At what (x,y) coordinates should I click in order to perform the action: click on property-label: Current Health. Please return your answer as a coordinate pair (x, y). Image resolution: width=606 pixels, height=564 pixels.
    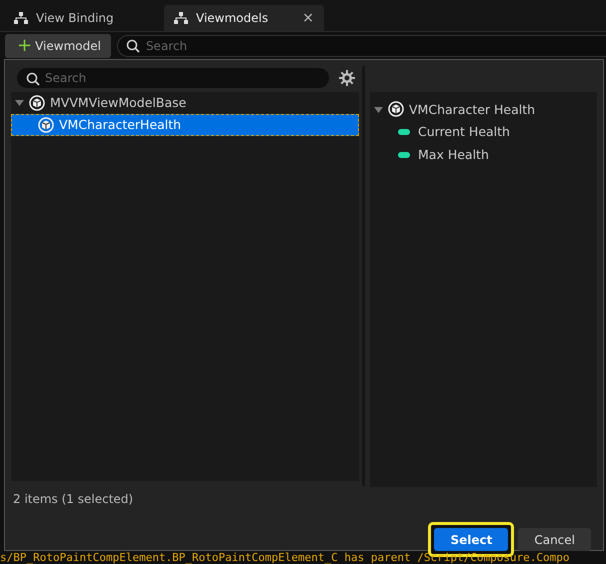
    Looking at the image, I should click on (464, 131).